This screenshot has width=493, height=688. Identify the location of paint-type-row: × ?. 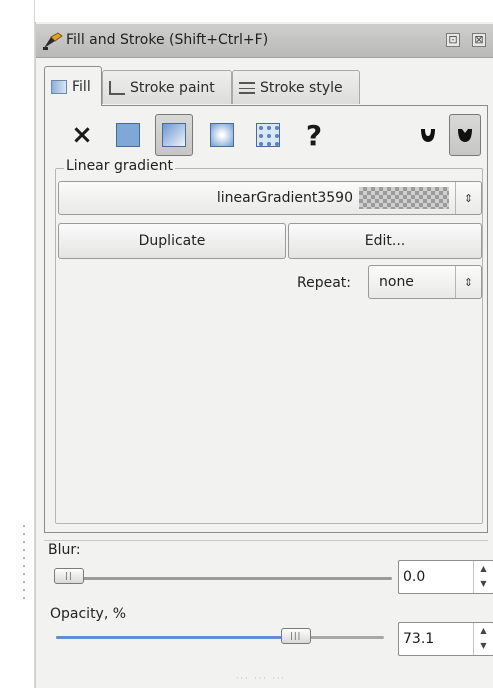
(266, 136).